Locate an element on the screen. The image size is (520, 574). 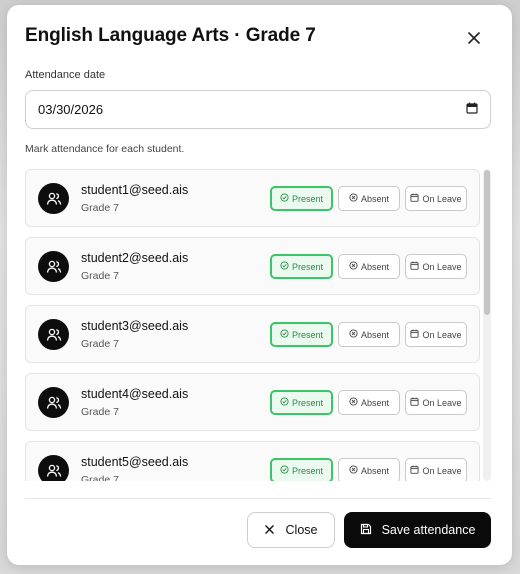
student-email: student5@seed.ais is located at coordinates (135, 462).